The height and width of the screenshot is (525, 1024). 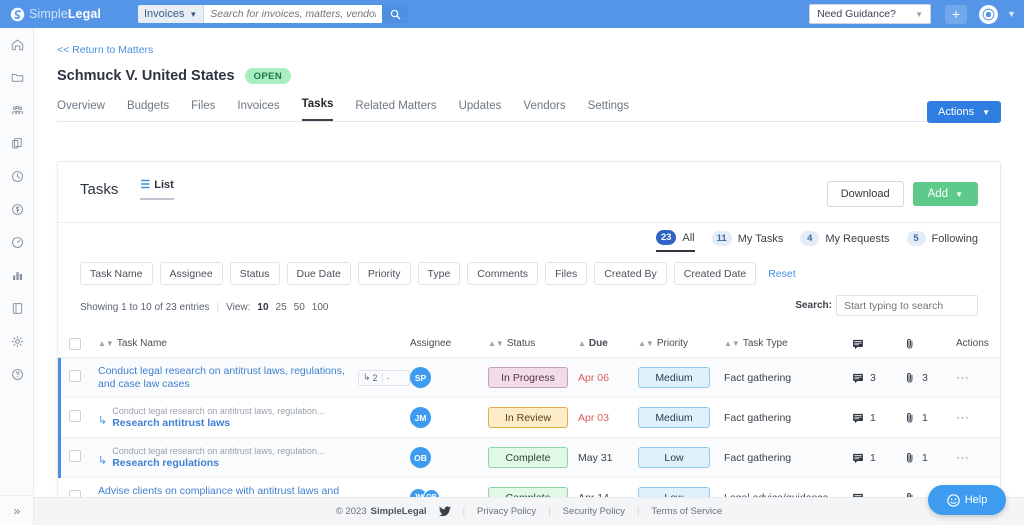 I want to click on status-badge: In Review, so click(x=528, y=417).